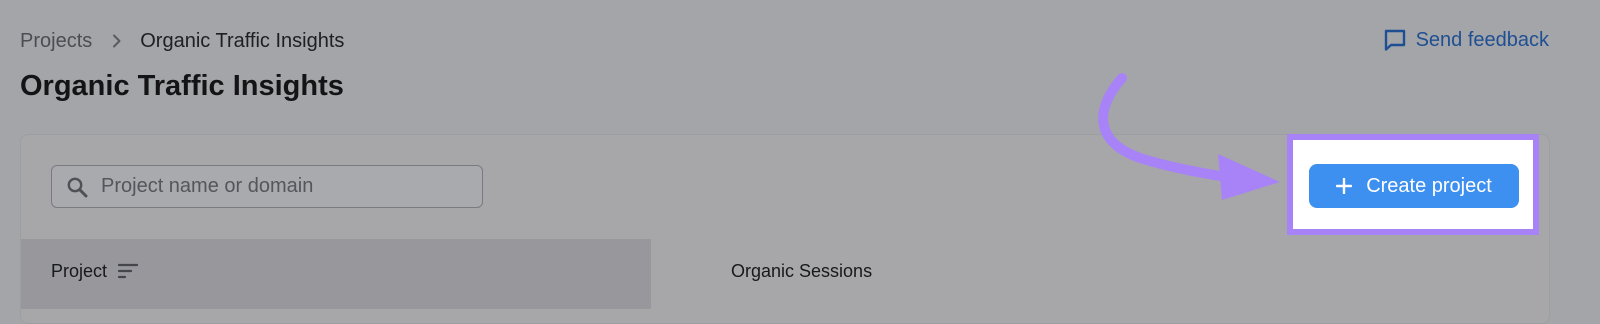  Describe the element at coordinates (1100, 274) in the screenshot. I see `column-header-organic-sessions: Organic Sessions` at that location.